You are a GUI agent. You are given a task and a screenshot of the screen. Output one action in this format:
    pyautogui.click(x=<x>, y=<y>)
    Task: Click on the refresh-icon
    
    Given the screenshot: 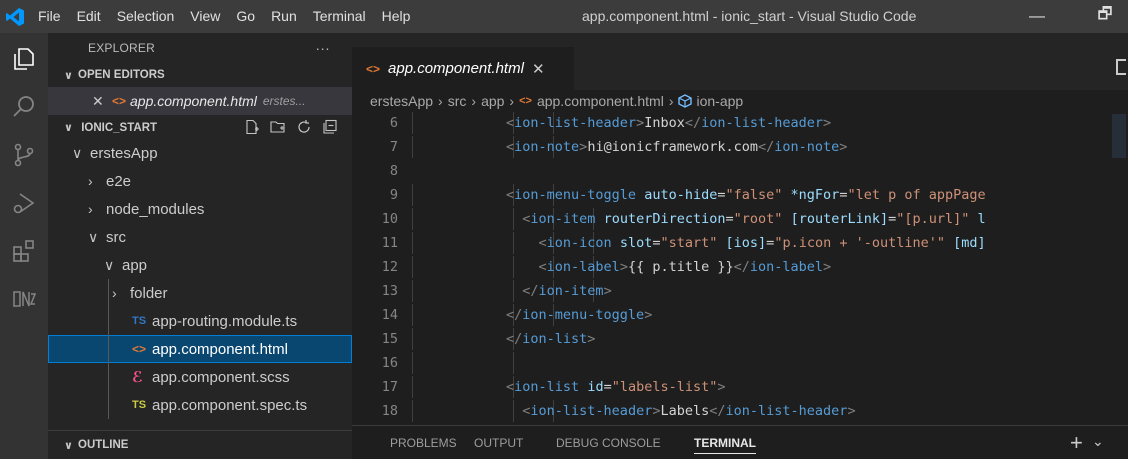 What is the action you would take?
    pyautogui.click(x=304, y=127)
    